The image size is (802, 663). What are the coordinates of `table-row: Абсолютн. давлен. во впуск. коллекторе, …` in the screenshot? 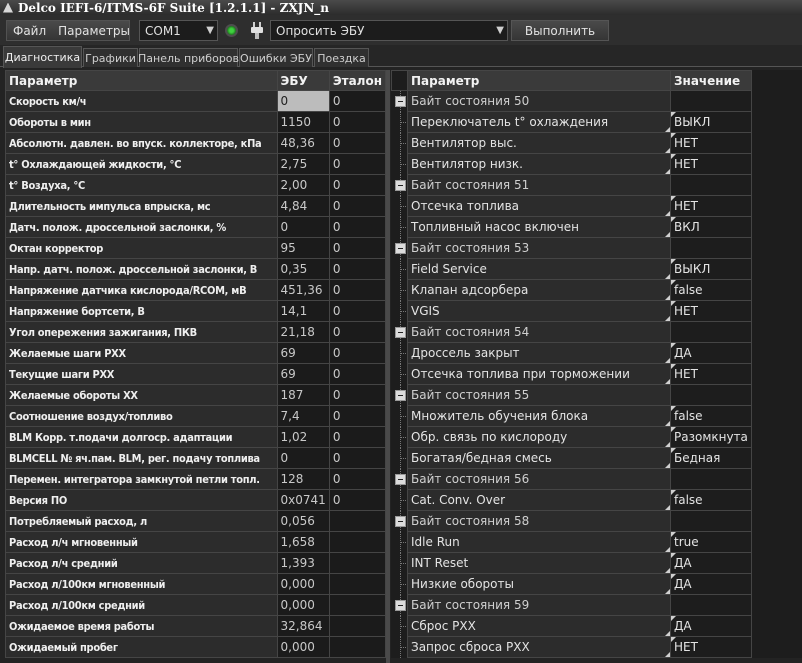 It's located at (196, 143).